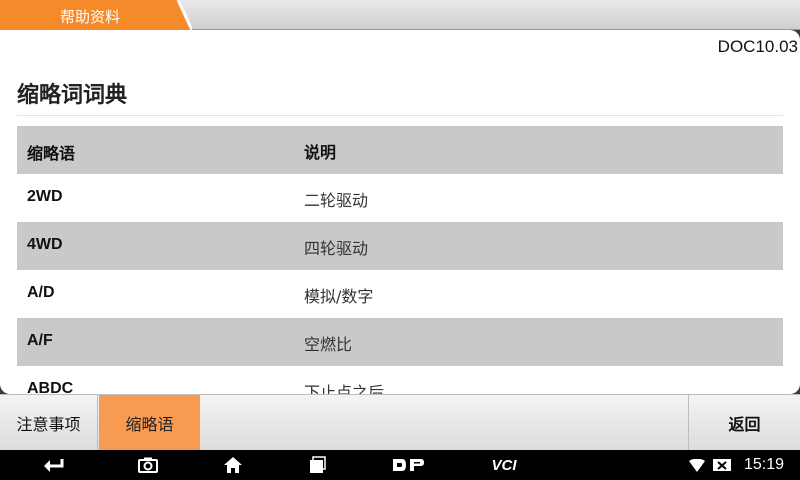  I want to click on abbreviation-cell: 2WD, so click(45, 196).